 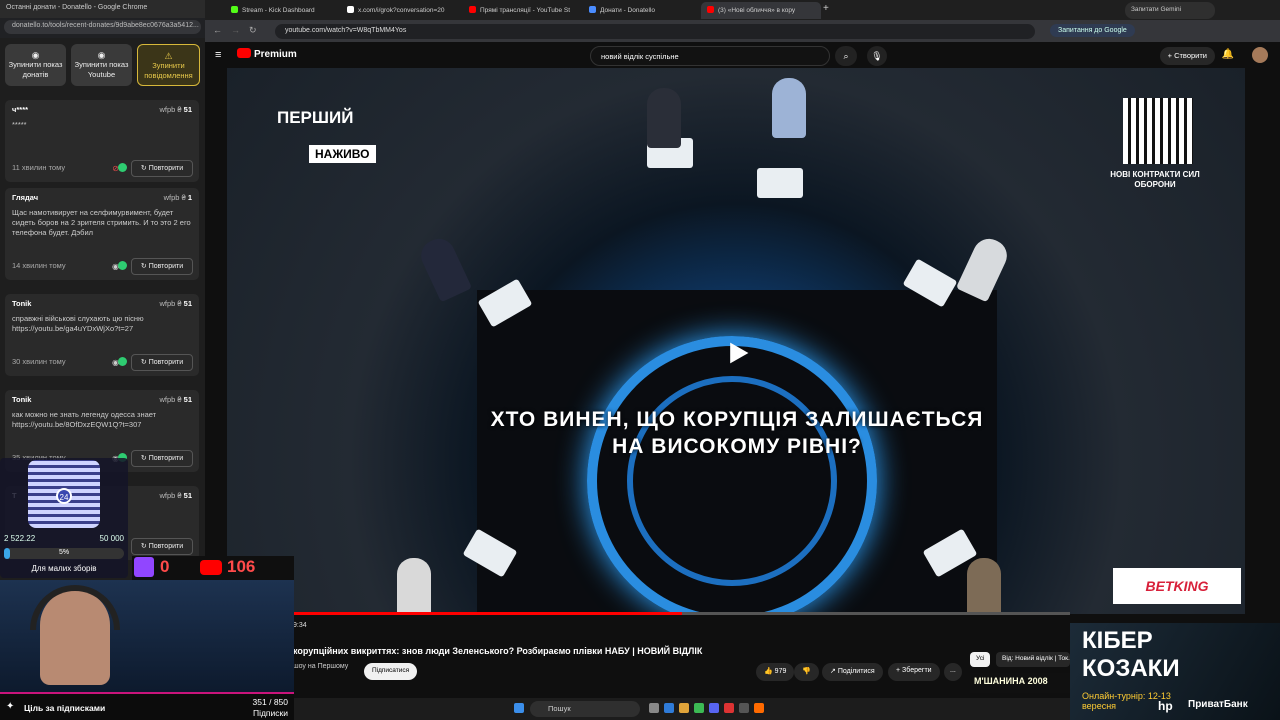 I want to click on viewer-counters: 0 106, so click(x=213, y=568).